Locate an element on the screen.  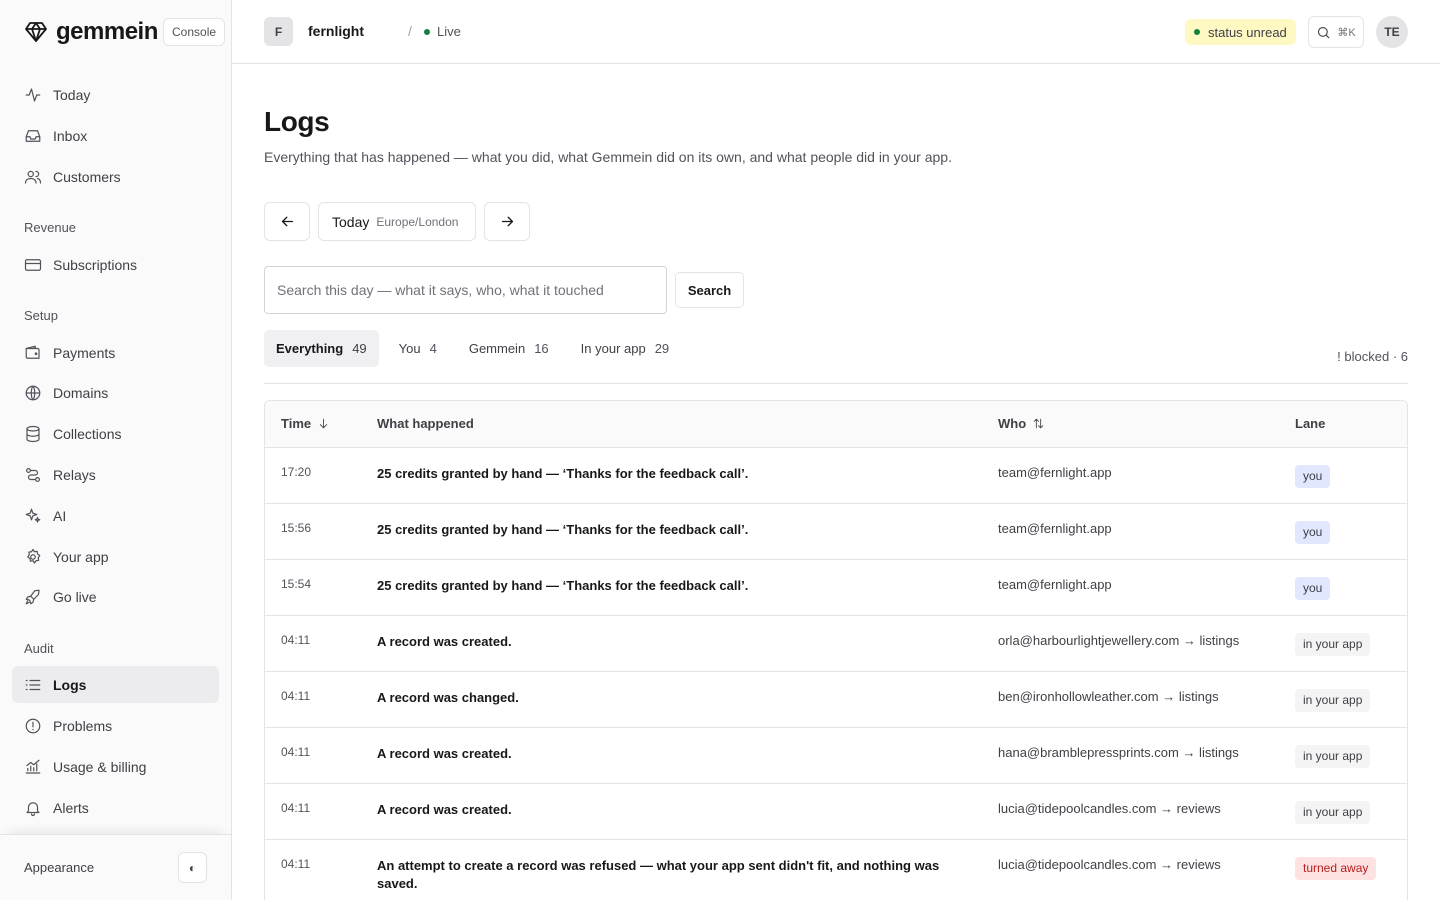
log-search-input is located at coordinates (465, 290).